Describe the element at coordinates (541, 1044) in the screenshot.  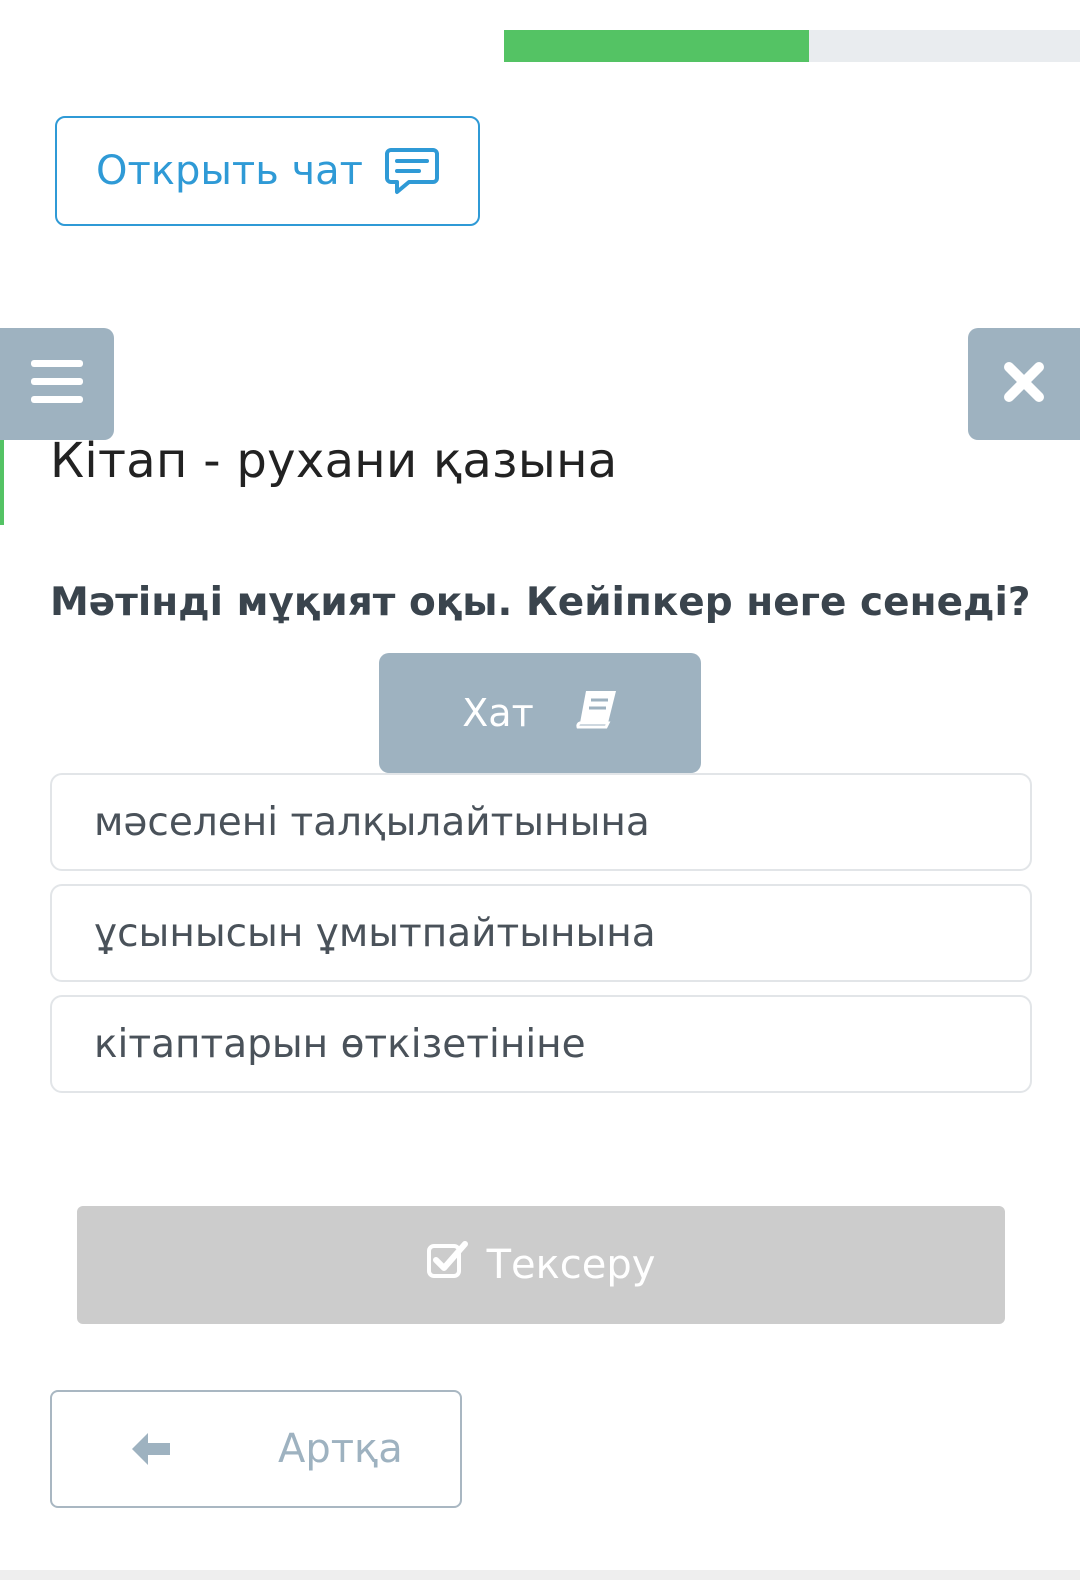
I see `answer-option: кітаптарын өткізетініне` at that location.